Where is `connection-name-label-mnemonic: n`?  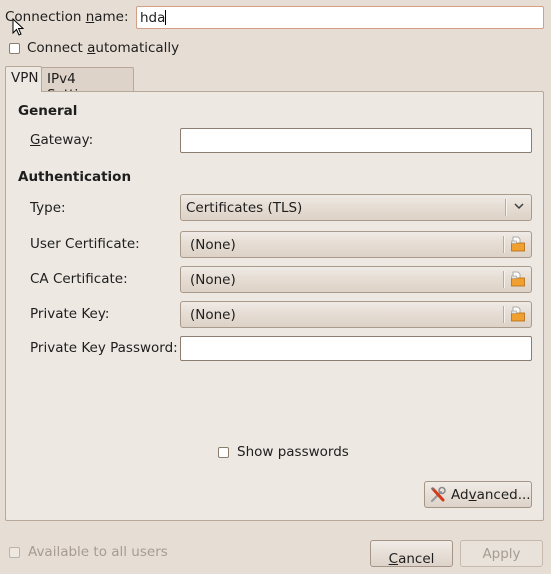
connection-name-label-mnemonic: n is located at coordinates (90, 17).